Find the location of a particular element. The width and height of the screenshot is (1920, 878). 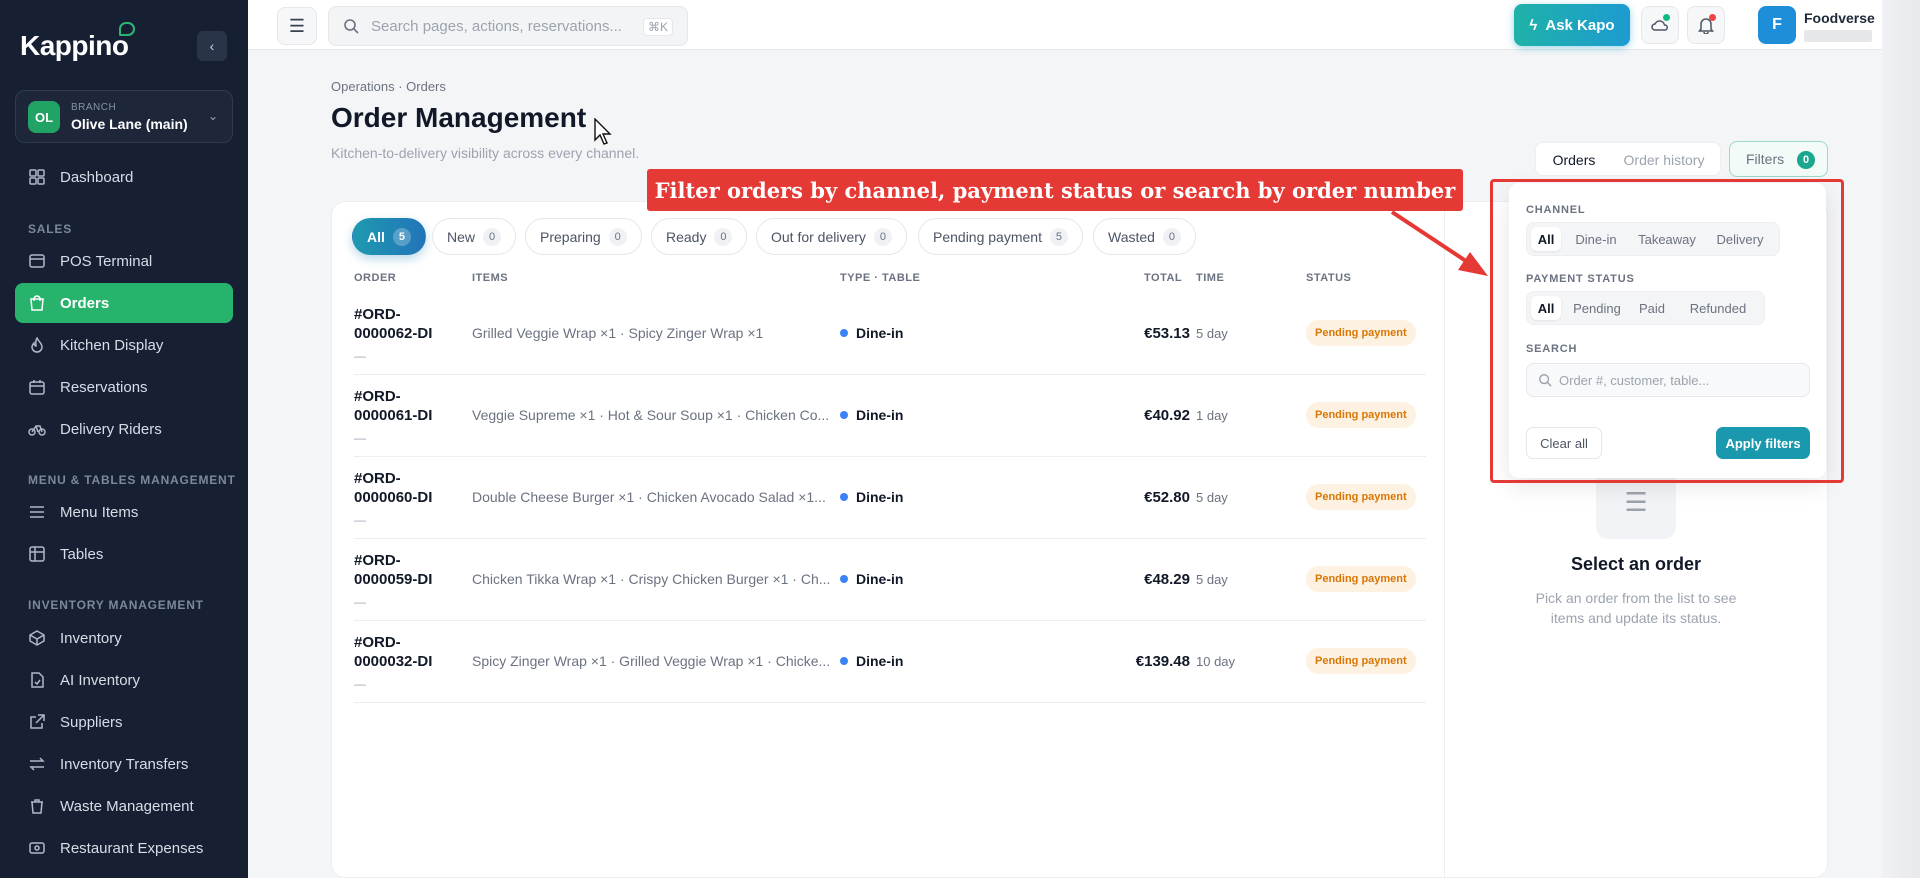

table-icon is located at coordinates (37, 554).